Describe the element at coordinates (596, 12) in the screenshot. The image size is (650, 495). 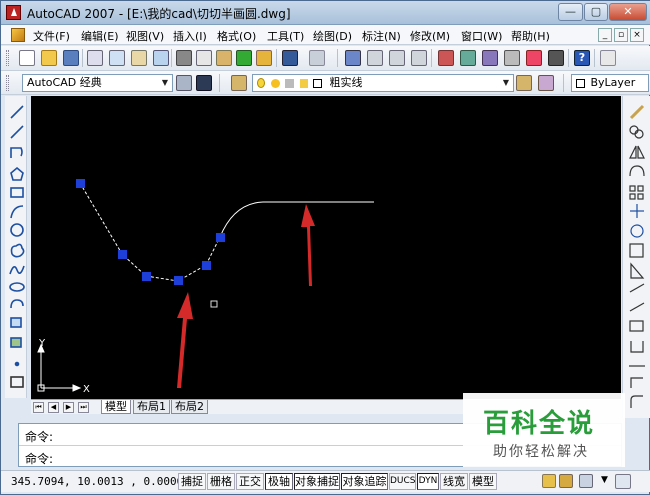
I see `maximize-button: ▢` at that location.